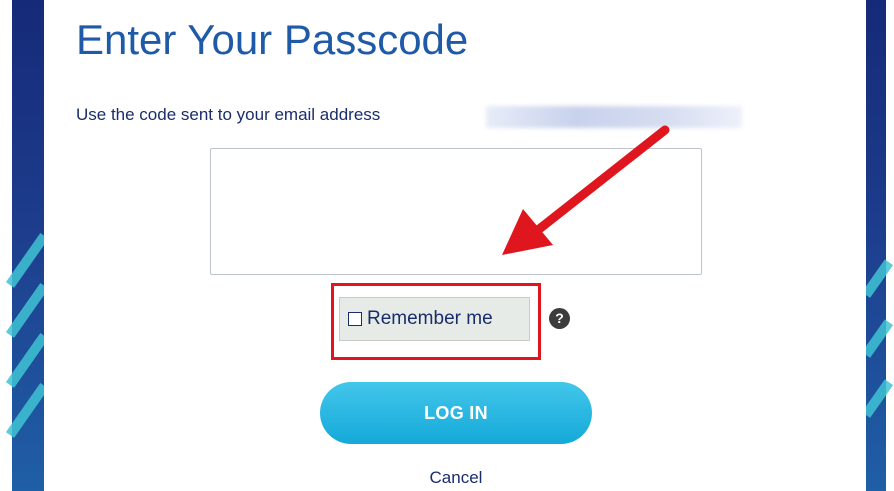 Image resolution: width=894 pixels, height=491 pixels. Describe the element at coordinates (430, 318) in the screenshot. I see `remember-me-label: Remember me` at that location.